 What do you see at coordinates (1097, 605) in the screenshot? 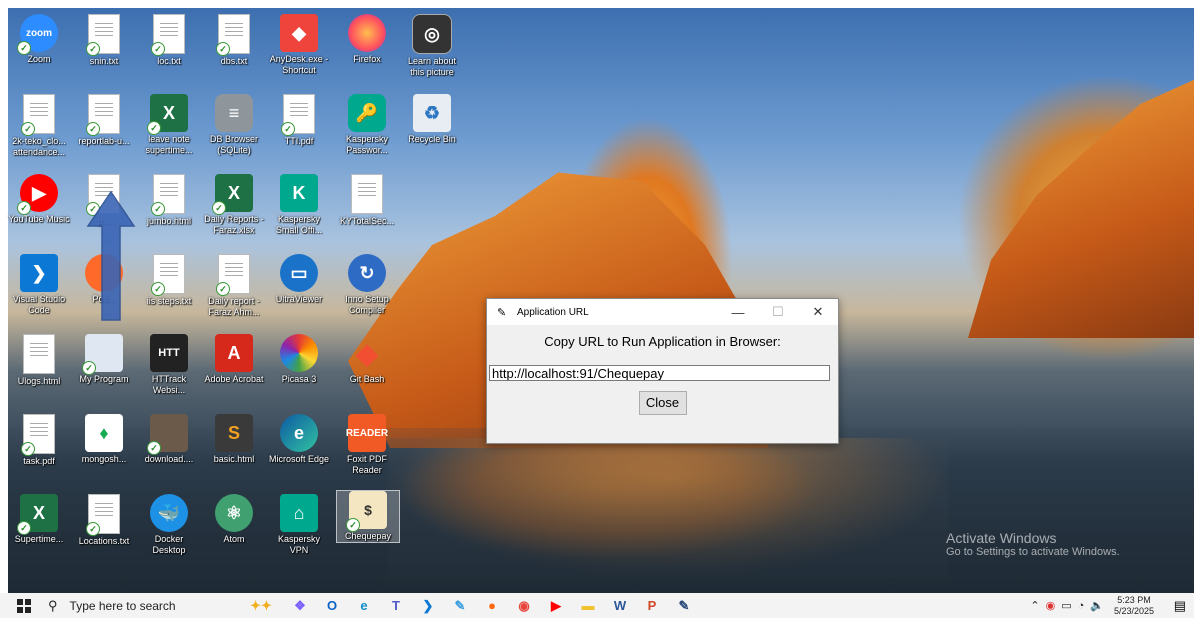
I see `volume-icon: 🔈` at bounding box center [1097, 605].